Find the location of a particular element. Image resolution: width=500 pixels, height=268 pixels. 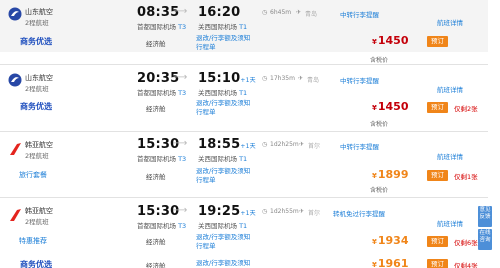

rules-baggage-link: 退改/行李额及须知 is located at coordinates (223, 263).